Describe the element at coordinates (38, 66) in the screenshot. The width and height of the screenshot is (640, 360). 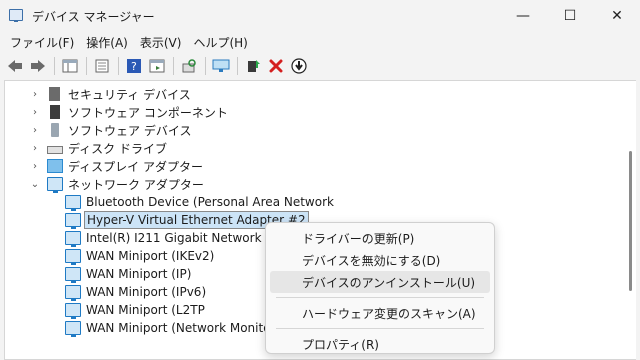
I see `forward-icon` at that location.